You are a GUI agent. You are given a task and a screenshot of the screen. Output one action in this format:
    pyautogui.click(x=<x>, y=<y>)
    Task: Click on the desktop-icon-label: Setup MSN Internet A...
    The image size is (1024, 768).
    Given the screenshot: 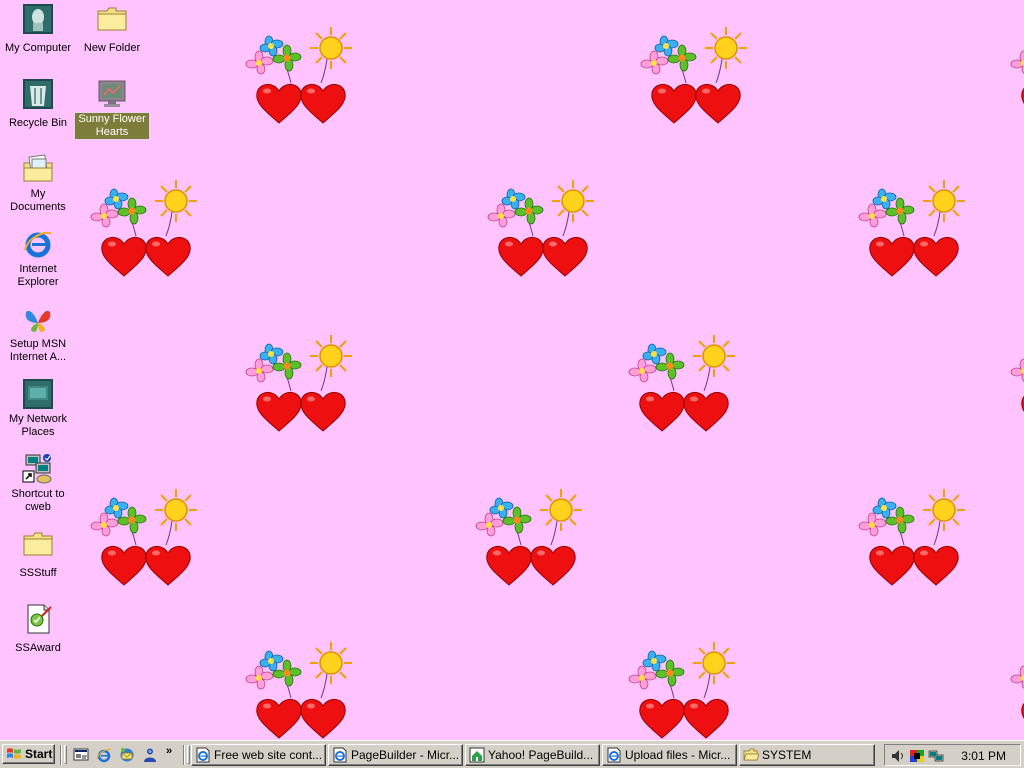 What is the action you would take?
    pyautogui.click(x=38, y=350)
    